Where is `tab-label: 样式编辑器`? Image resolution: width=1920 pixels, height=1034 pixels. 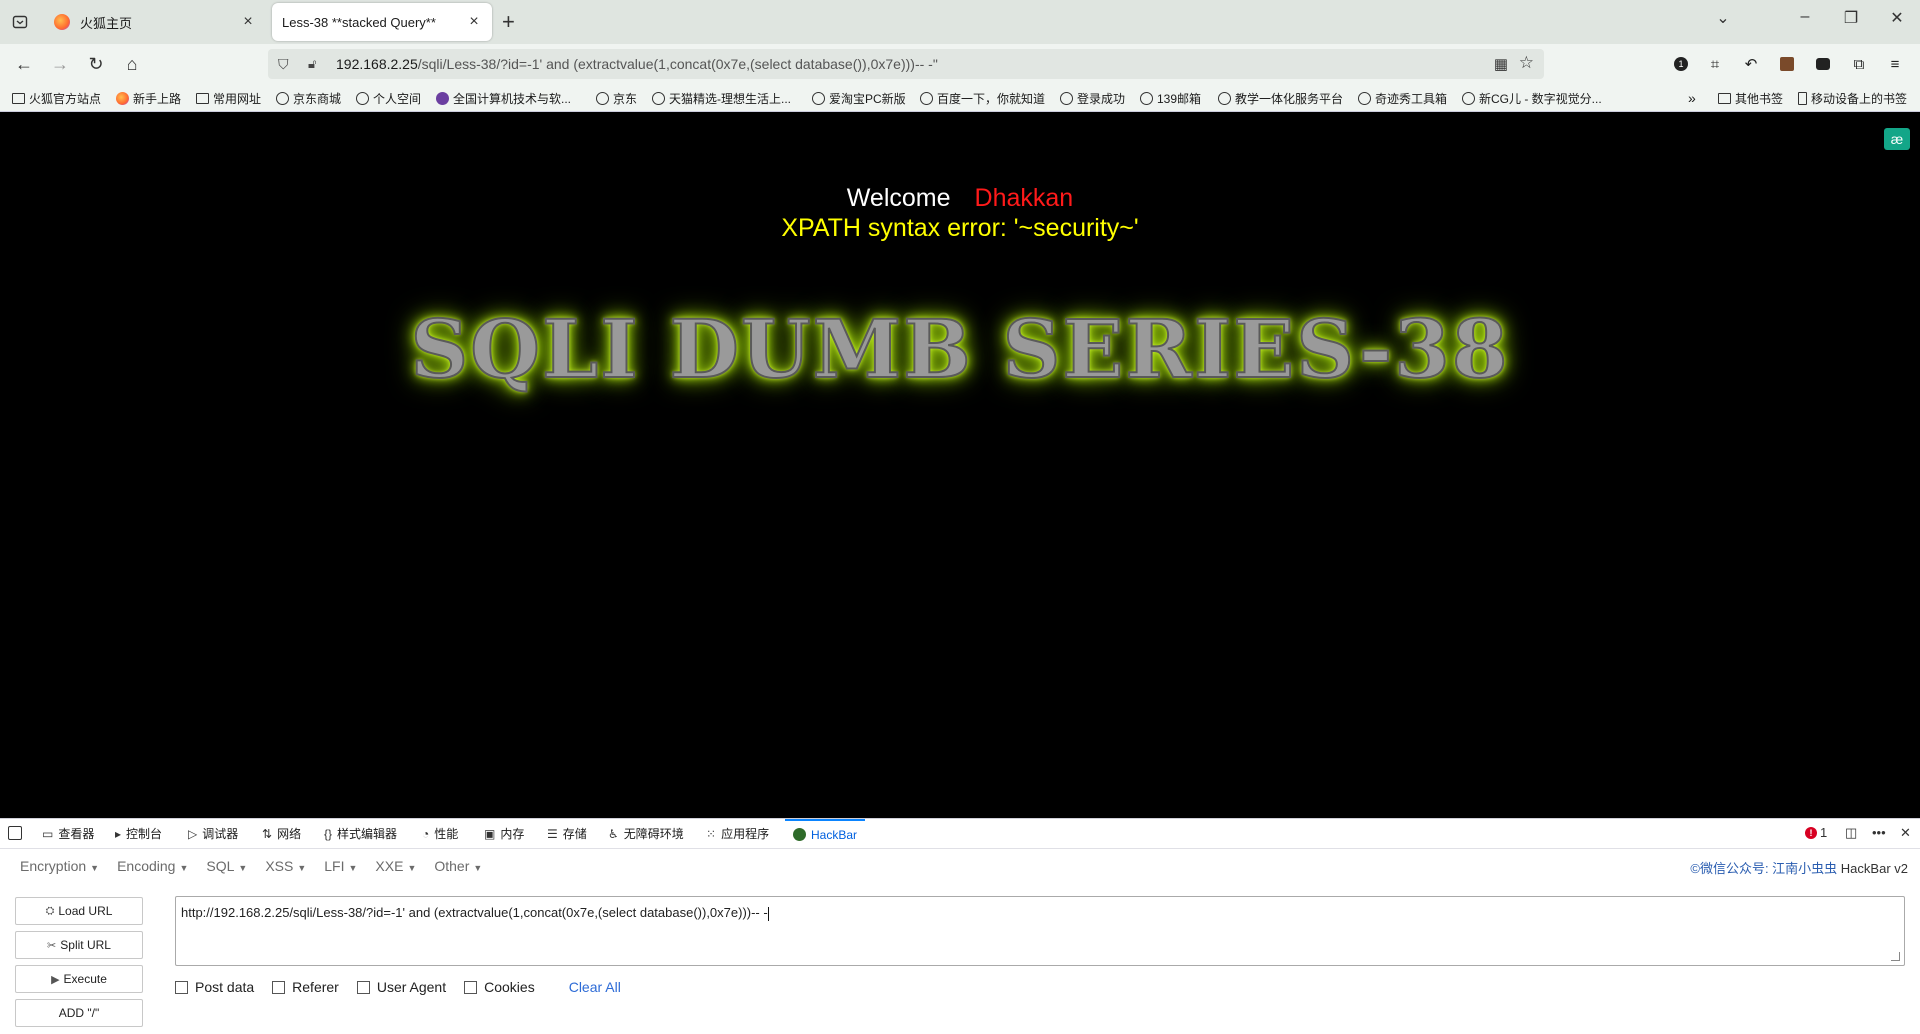 tab-label: 样式编辑器 is located at coordinates (367, 834).